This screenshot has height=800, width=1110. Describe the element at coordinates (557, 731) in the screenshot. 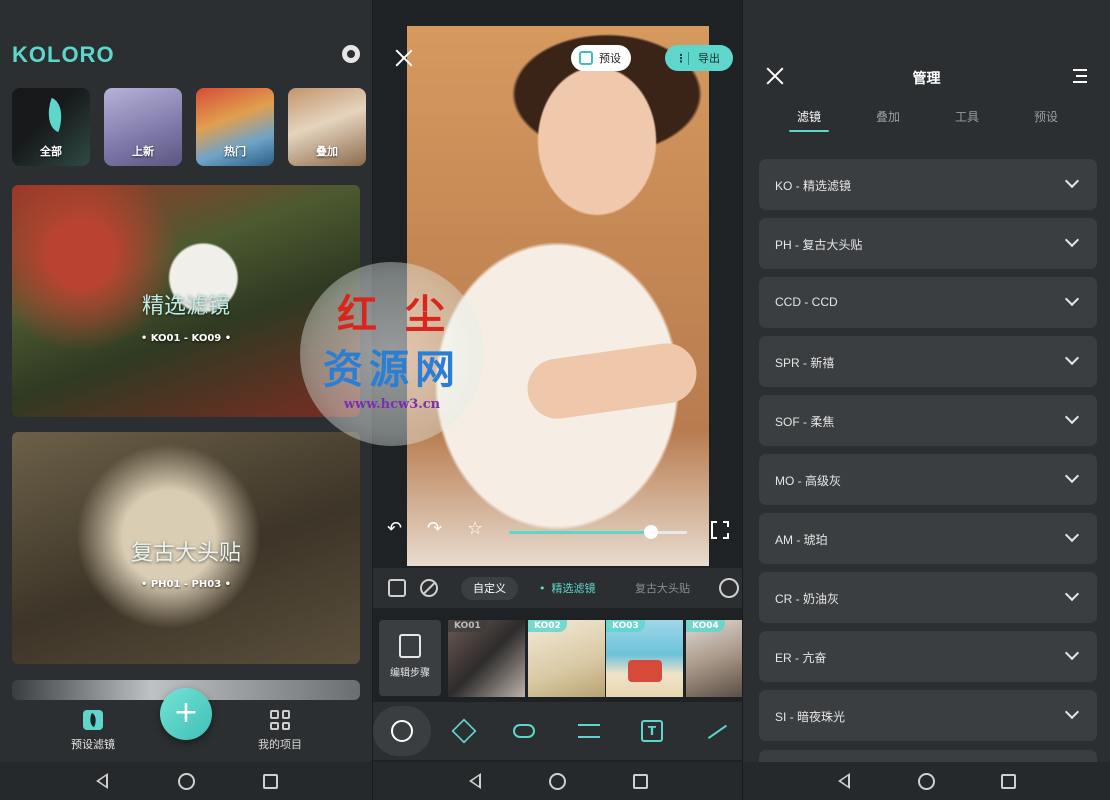

I see `tool-bar: T` at that location.